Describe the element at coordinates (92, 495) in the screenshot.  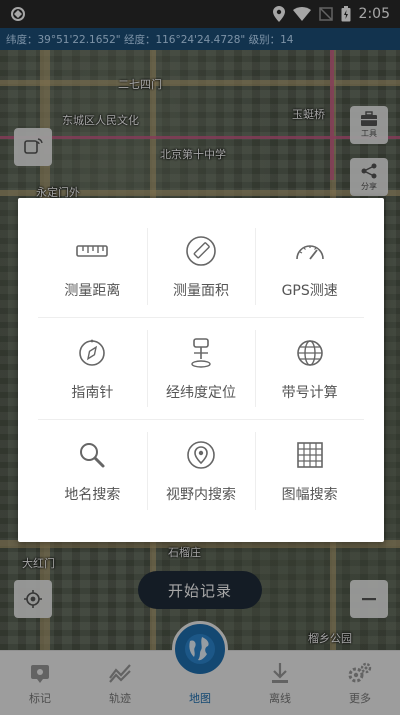
I see `tool-label: 地名搜索` at that location.